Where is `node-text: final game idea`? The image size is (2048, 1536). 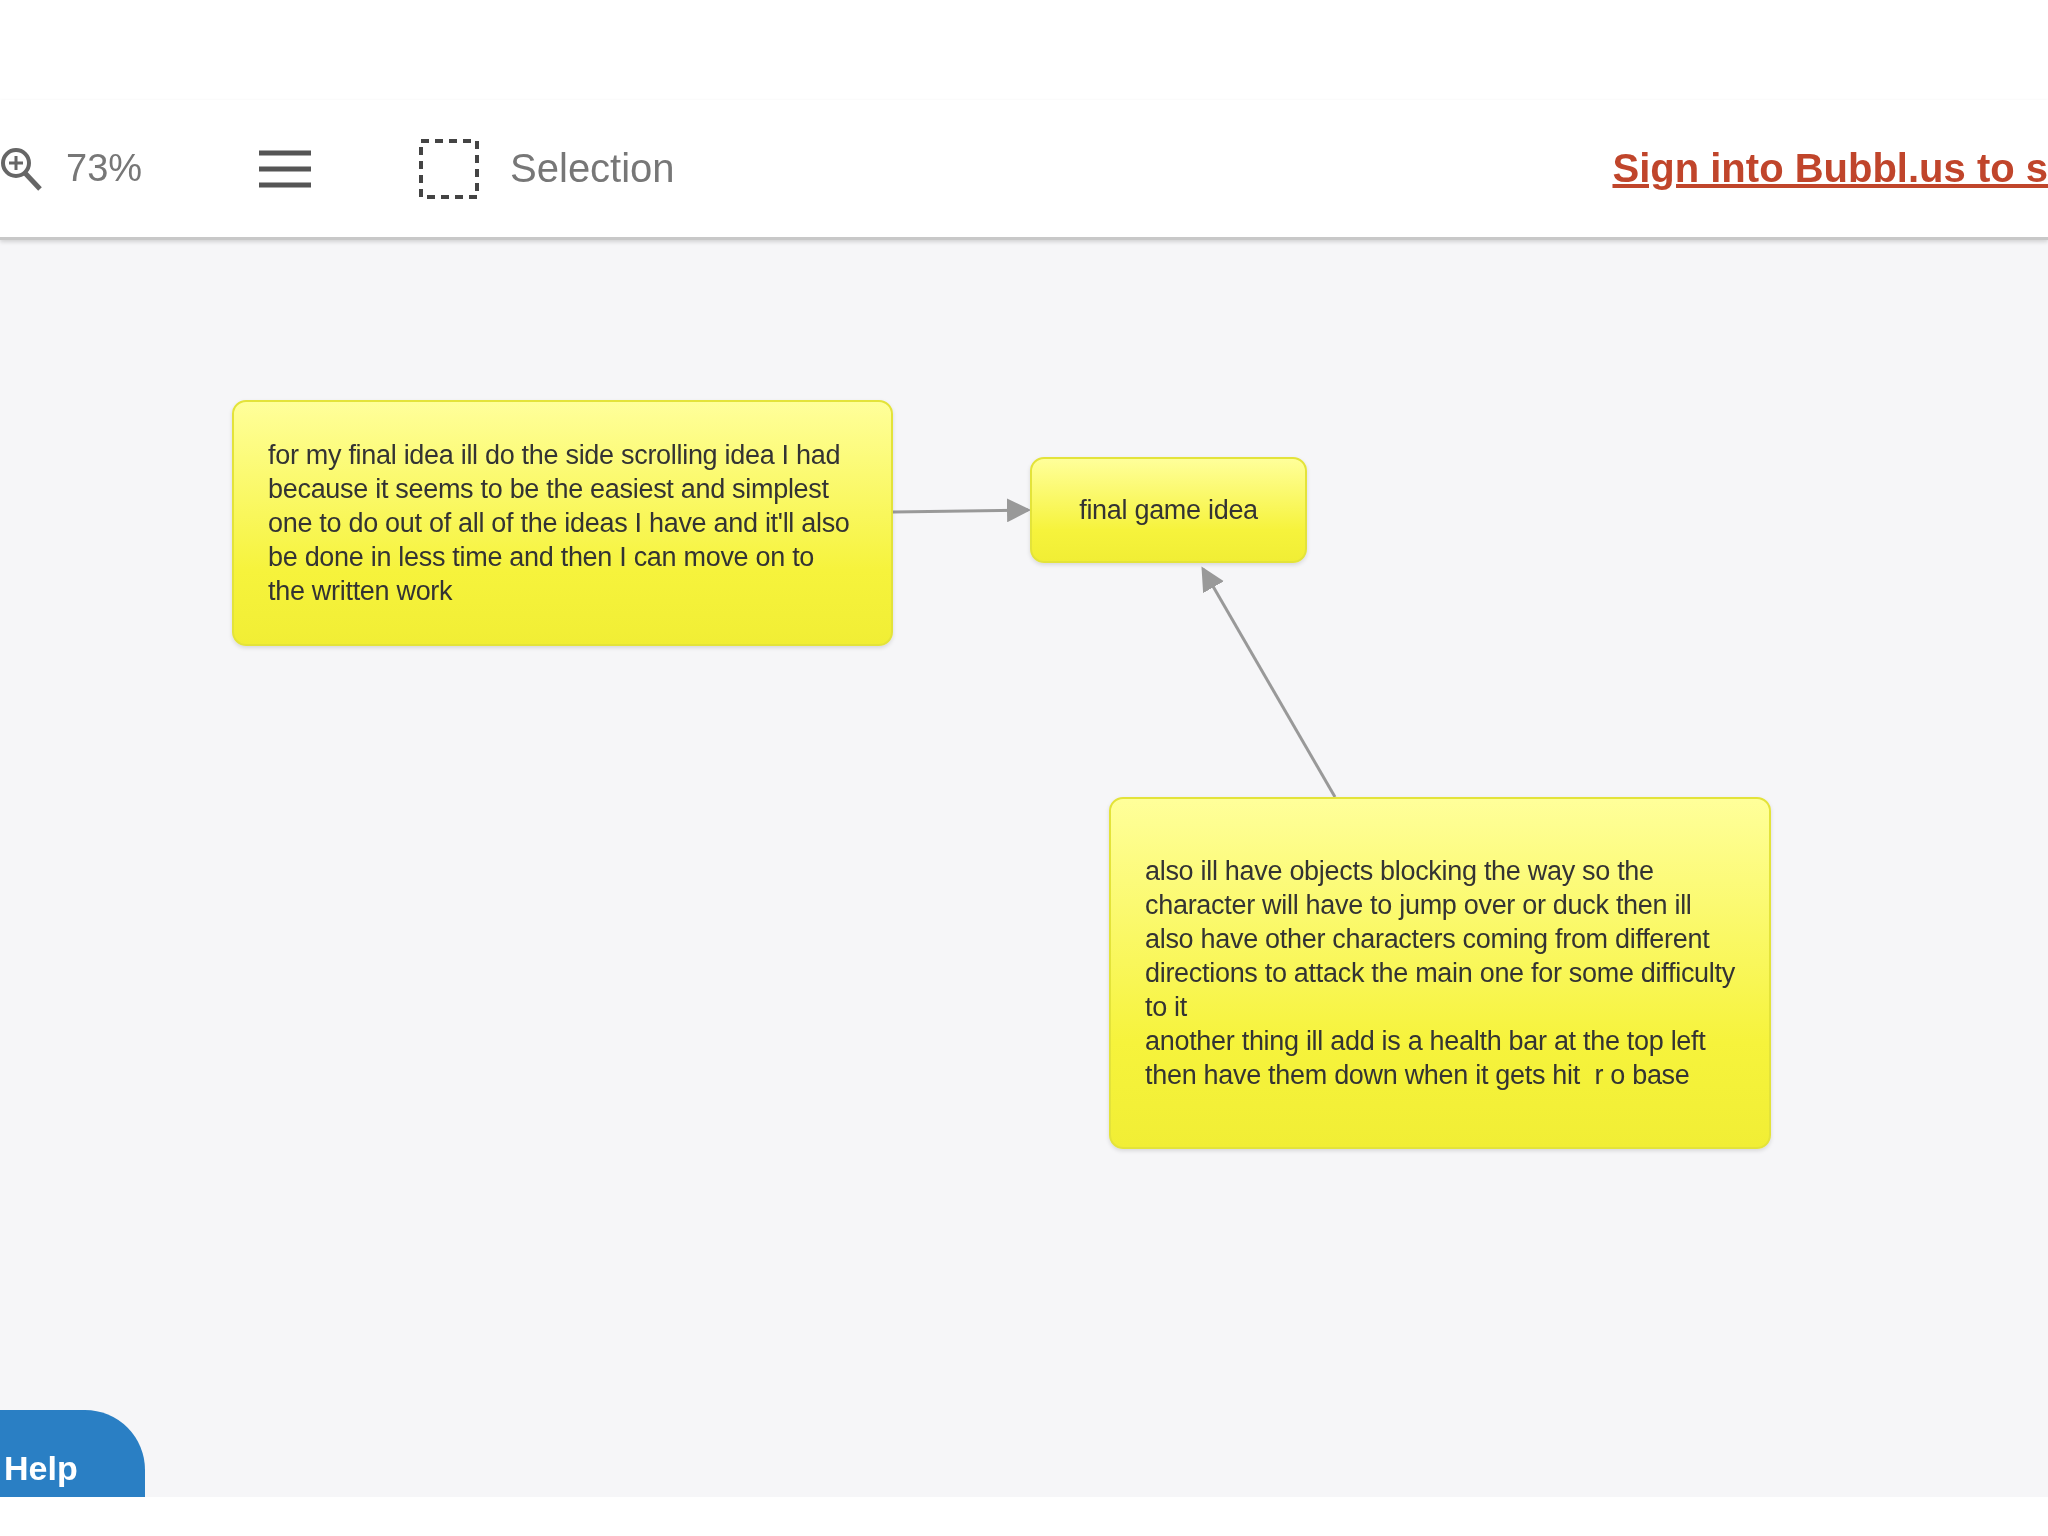
node-text: final game idea is located at coordinates (1168, 510).